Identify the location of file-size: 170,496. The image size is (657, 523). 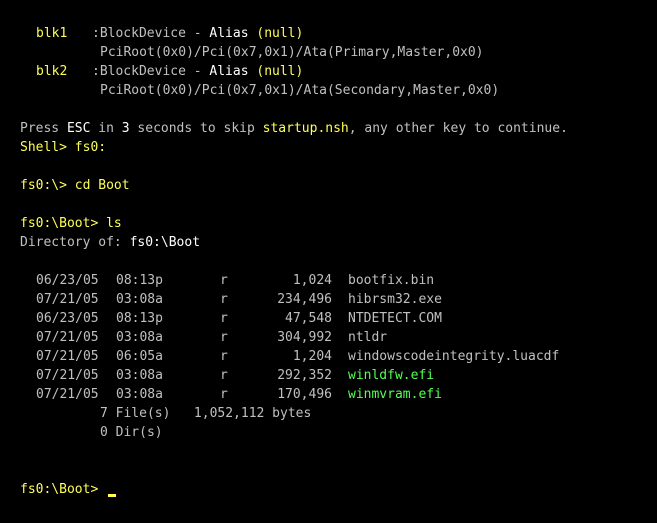
(304, 394).